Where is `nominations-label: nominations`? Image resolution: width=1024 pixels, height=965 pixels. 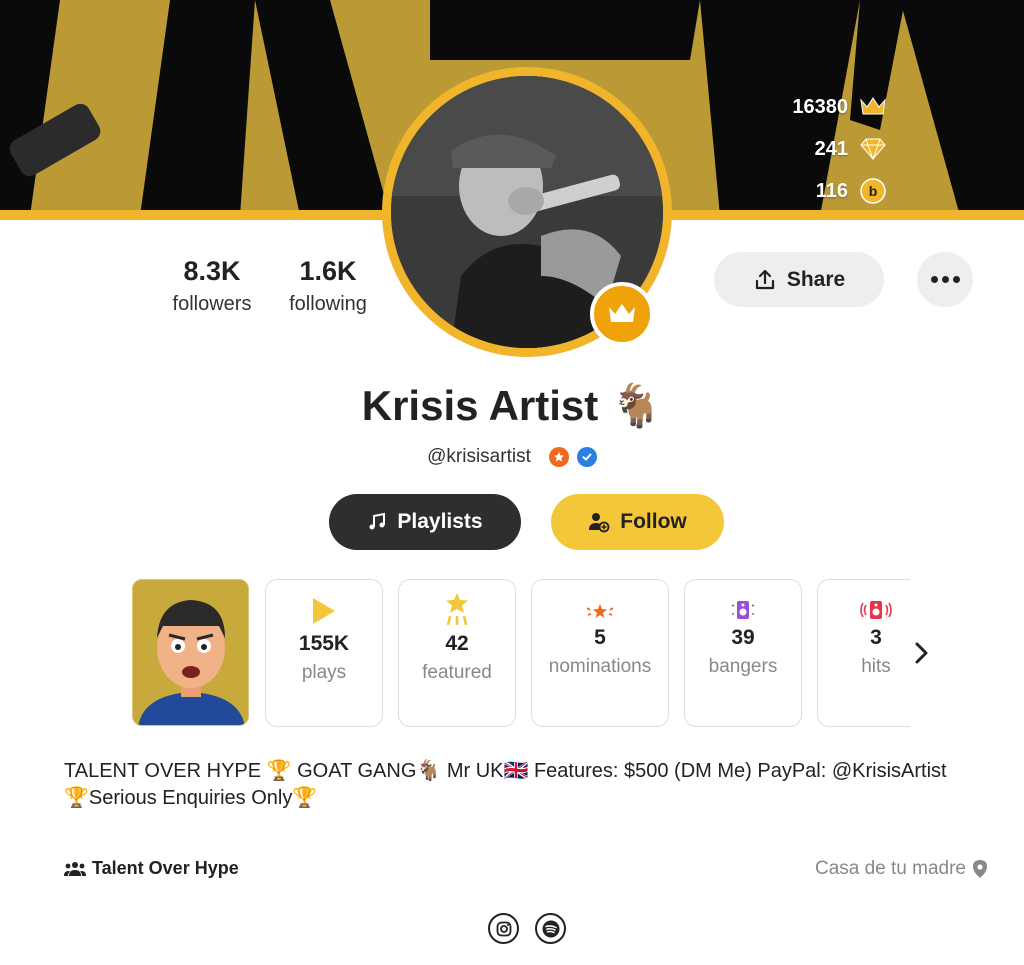 nominations-label: nominations is located at coordinates (600, 666).